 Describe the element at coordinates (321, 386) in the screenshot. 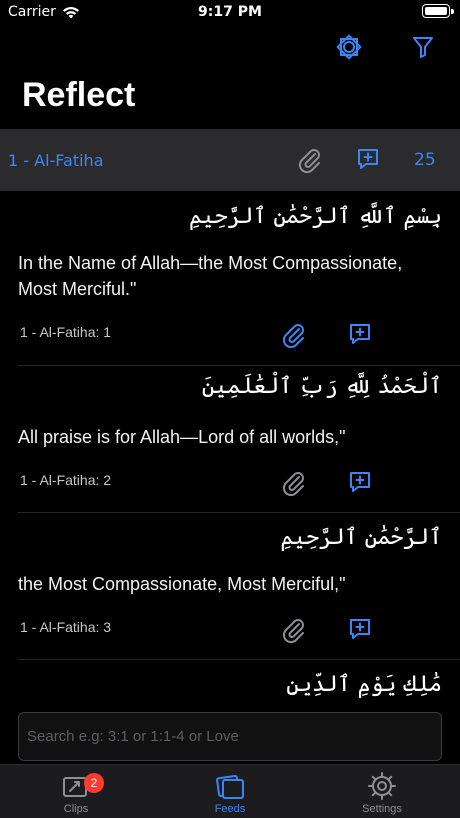

I see `verse-arabic: ٱلْحَمْدُ لِلَّهِ رَبِّ ٱلْعَٰلَمِينَ` at that location.